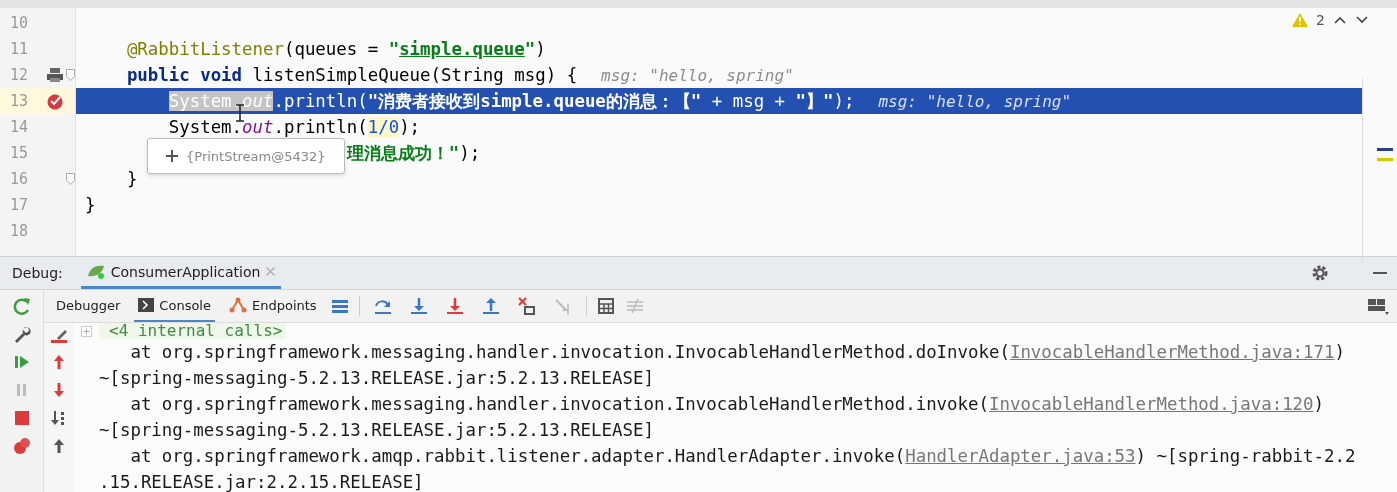 The height and width of the screenshot is (492, 1397). Describe the element at coordinates (1320, 20) in the screenshot. I see `warning-count: 2` at that location.